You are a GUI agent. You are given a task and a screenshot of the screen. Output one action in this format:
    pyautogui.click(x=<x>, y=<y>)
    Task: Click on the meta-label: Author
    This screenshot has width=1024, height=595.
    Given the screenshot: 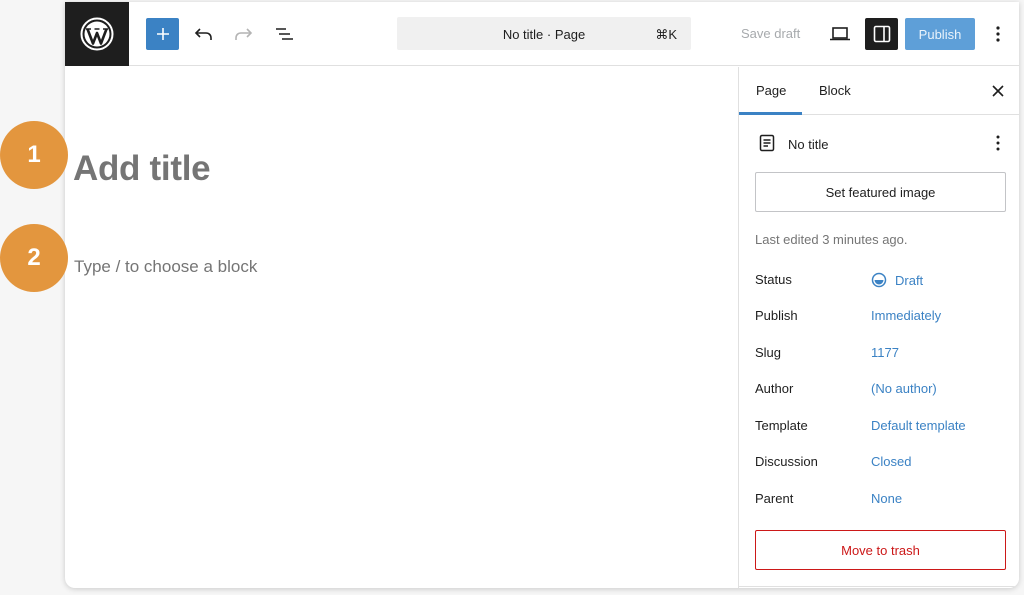 What is the action you would take?
    pyautogui.click(x=774, y=388)
    